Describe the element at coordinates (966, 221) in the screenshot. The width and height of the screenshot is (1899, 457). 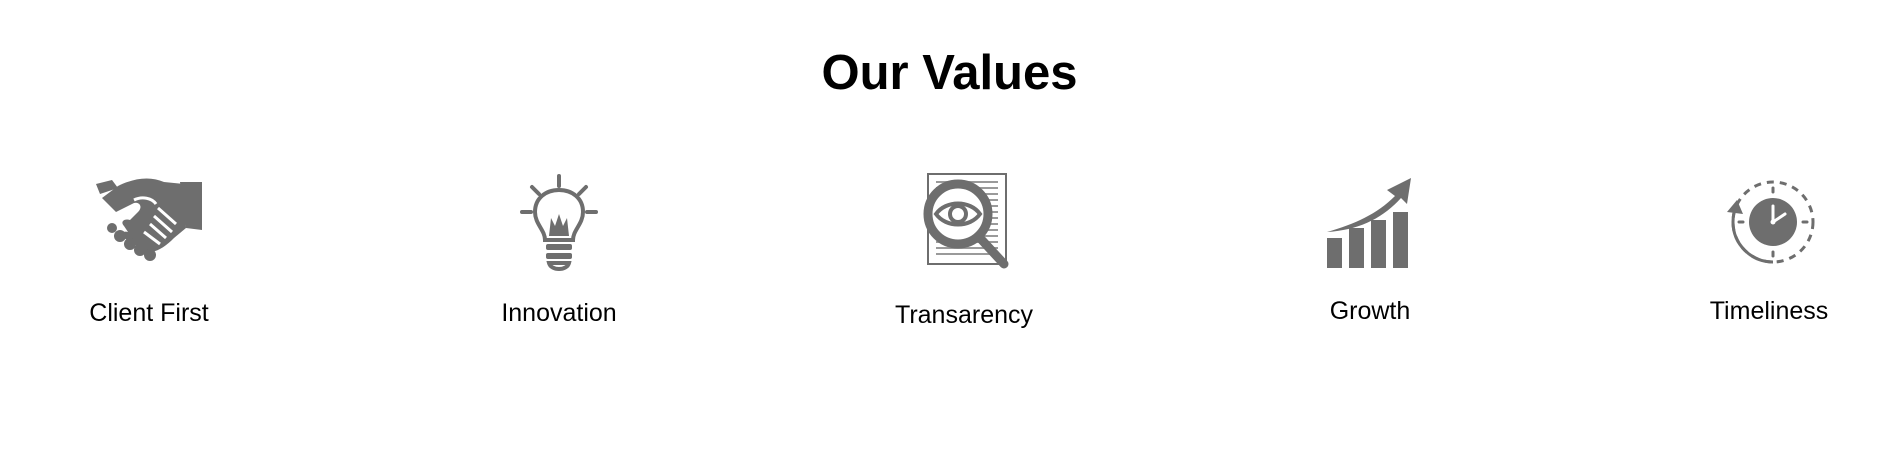
I see `magnifier-document-icon` at that location.